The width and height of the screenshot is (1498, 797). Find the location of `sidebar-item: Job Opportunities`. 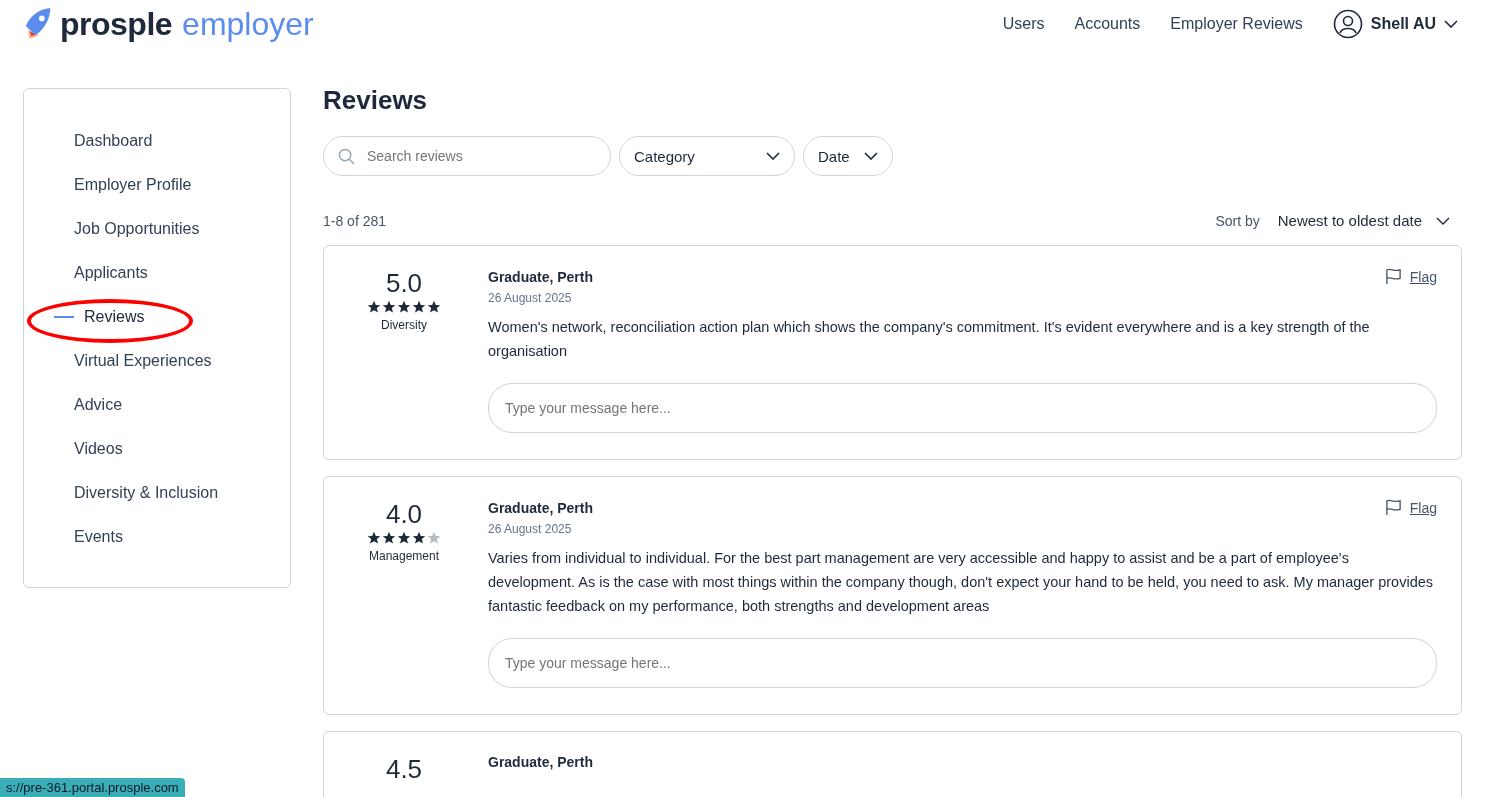

sidebar-item: Job Opportunities is located at coordinates (182, 239).